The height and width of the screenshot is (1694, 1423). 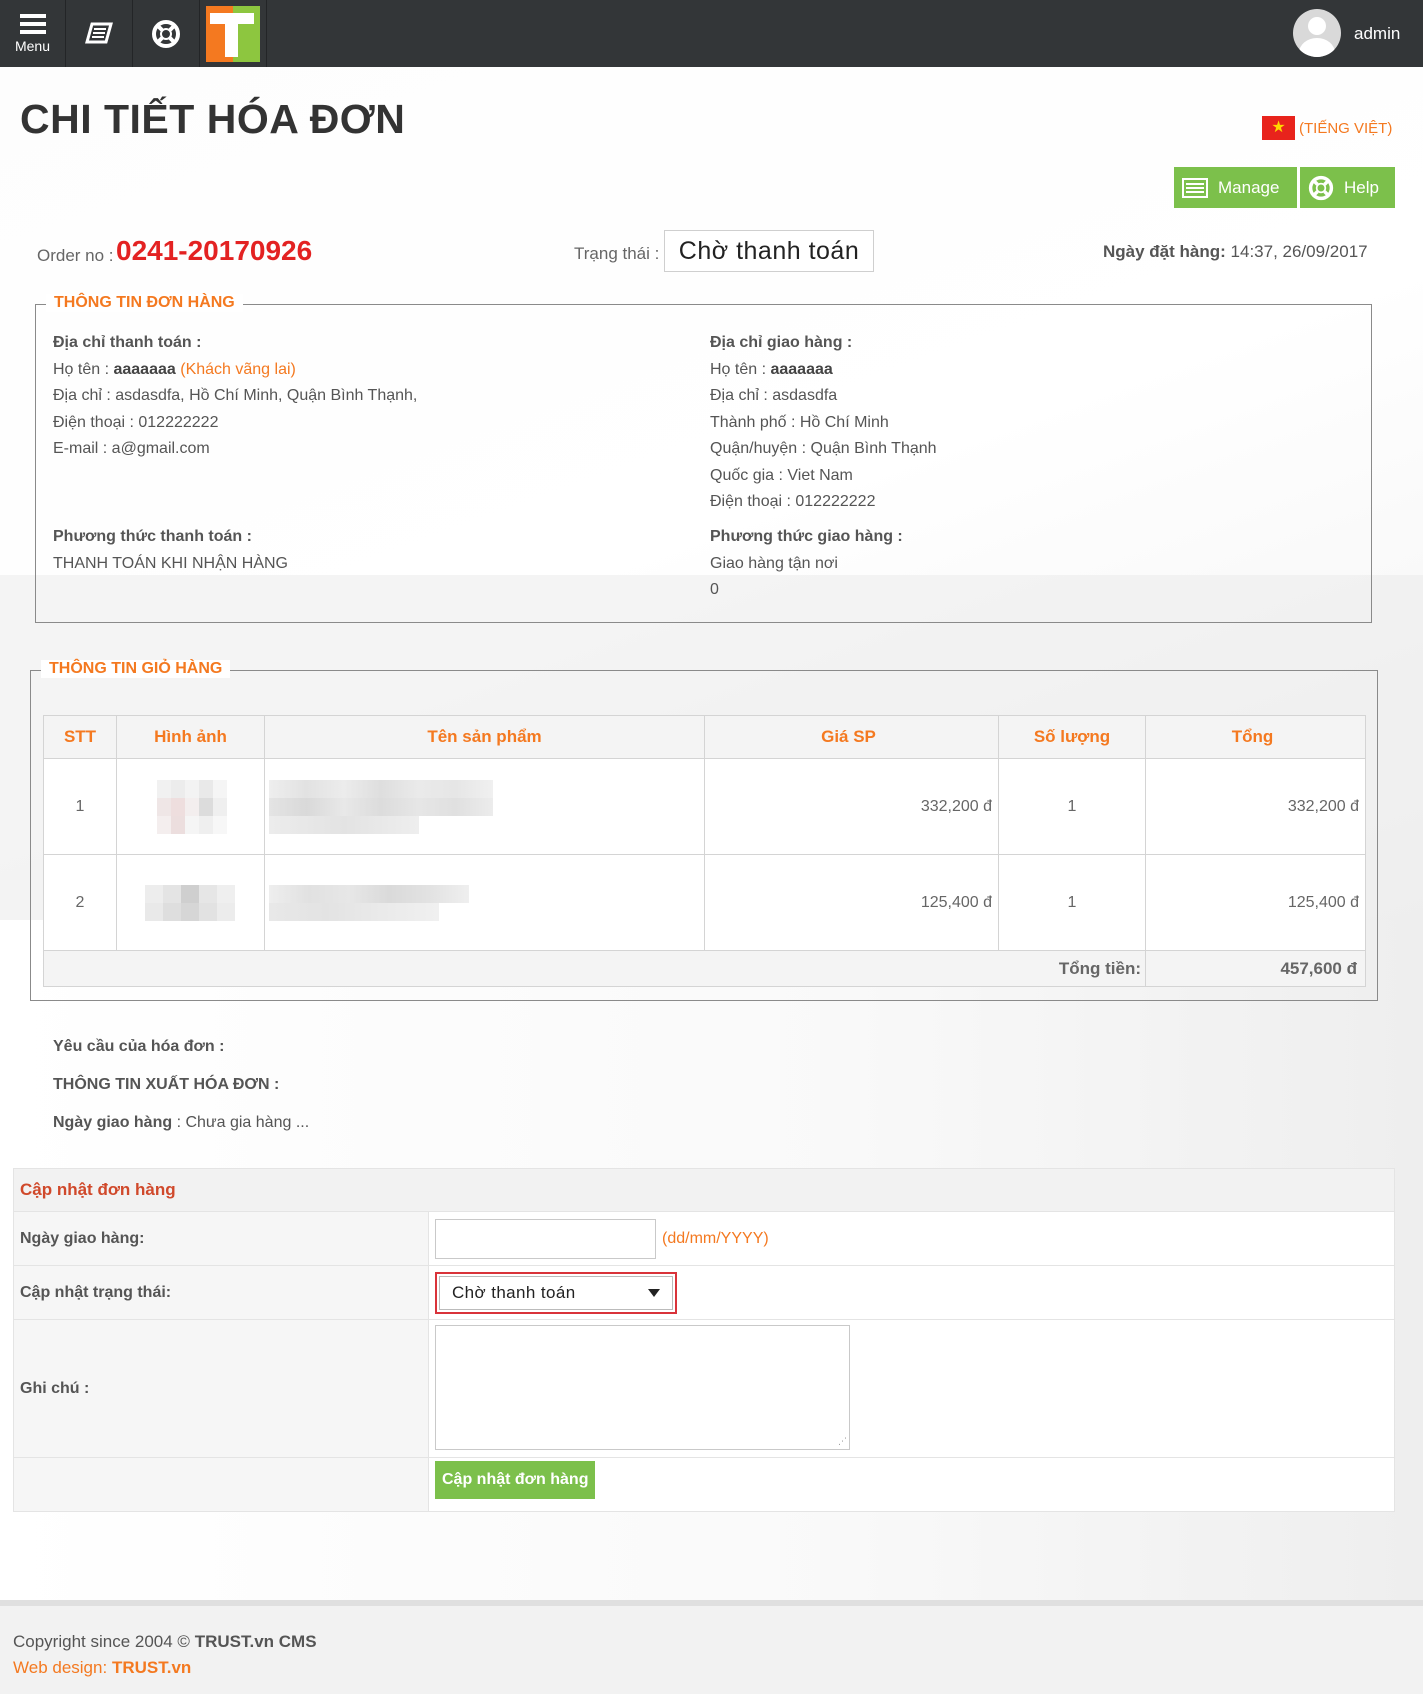 I want to click on row-total: 125,400 đ, so click(x=1255, y=902).